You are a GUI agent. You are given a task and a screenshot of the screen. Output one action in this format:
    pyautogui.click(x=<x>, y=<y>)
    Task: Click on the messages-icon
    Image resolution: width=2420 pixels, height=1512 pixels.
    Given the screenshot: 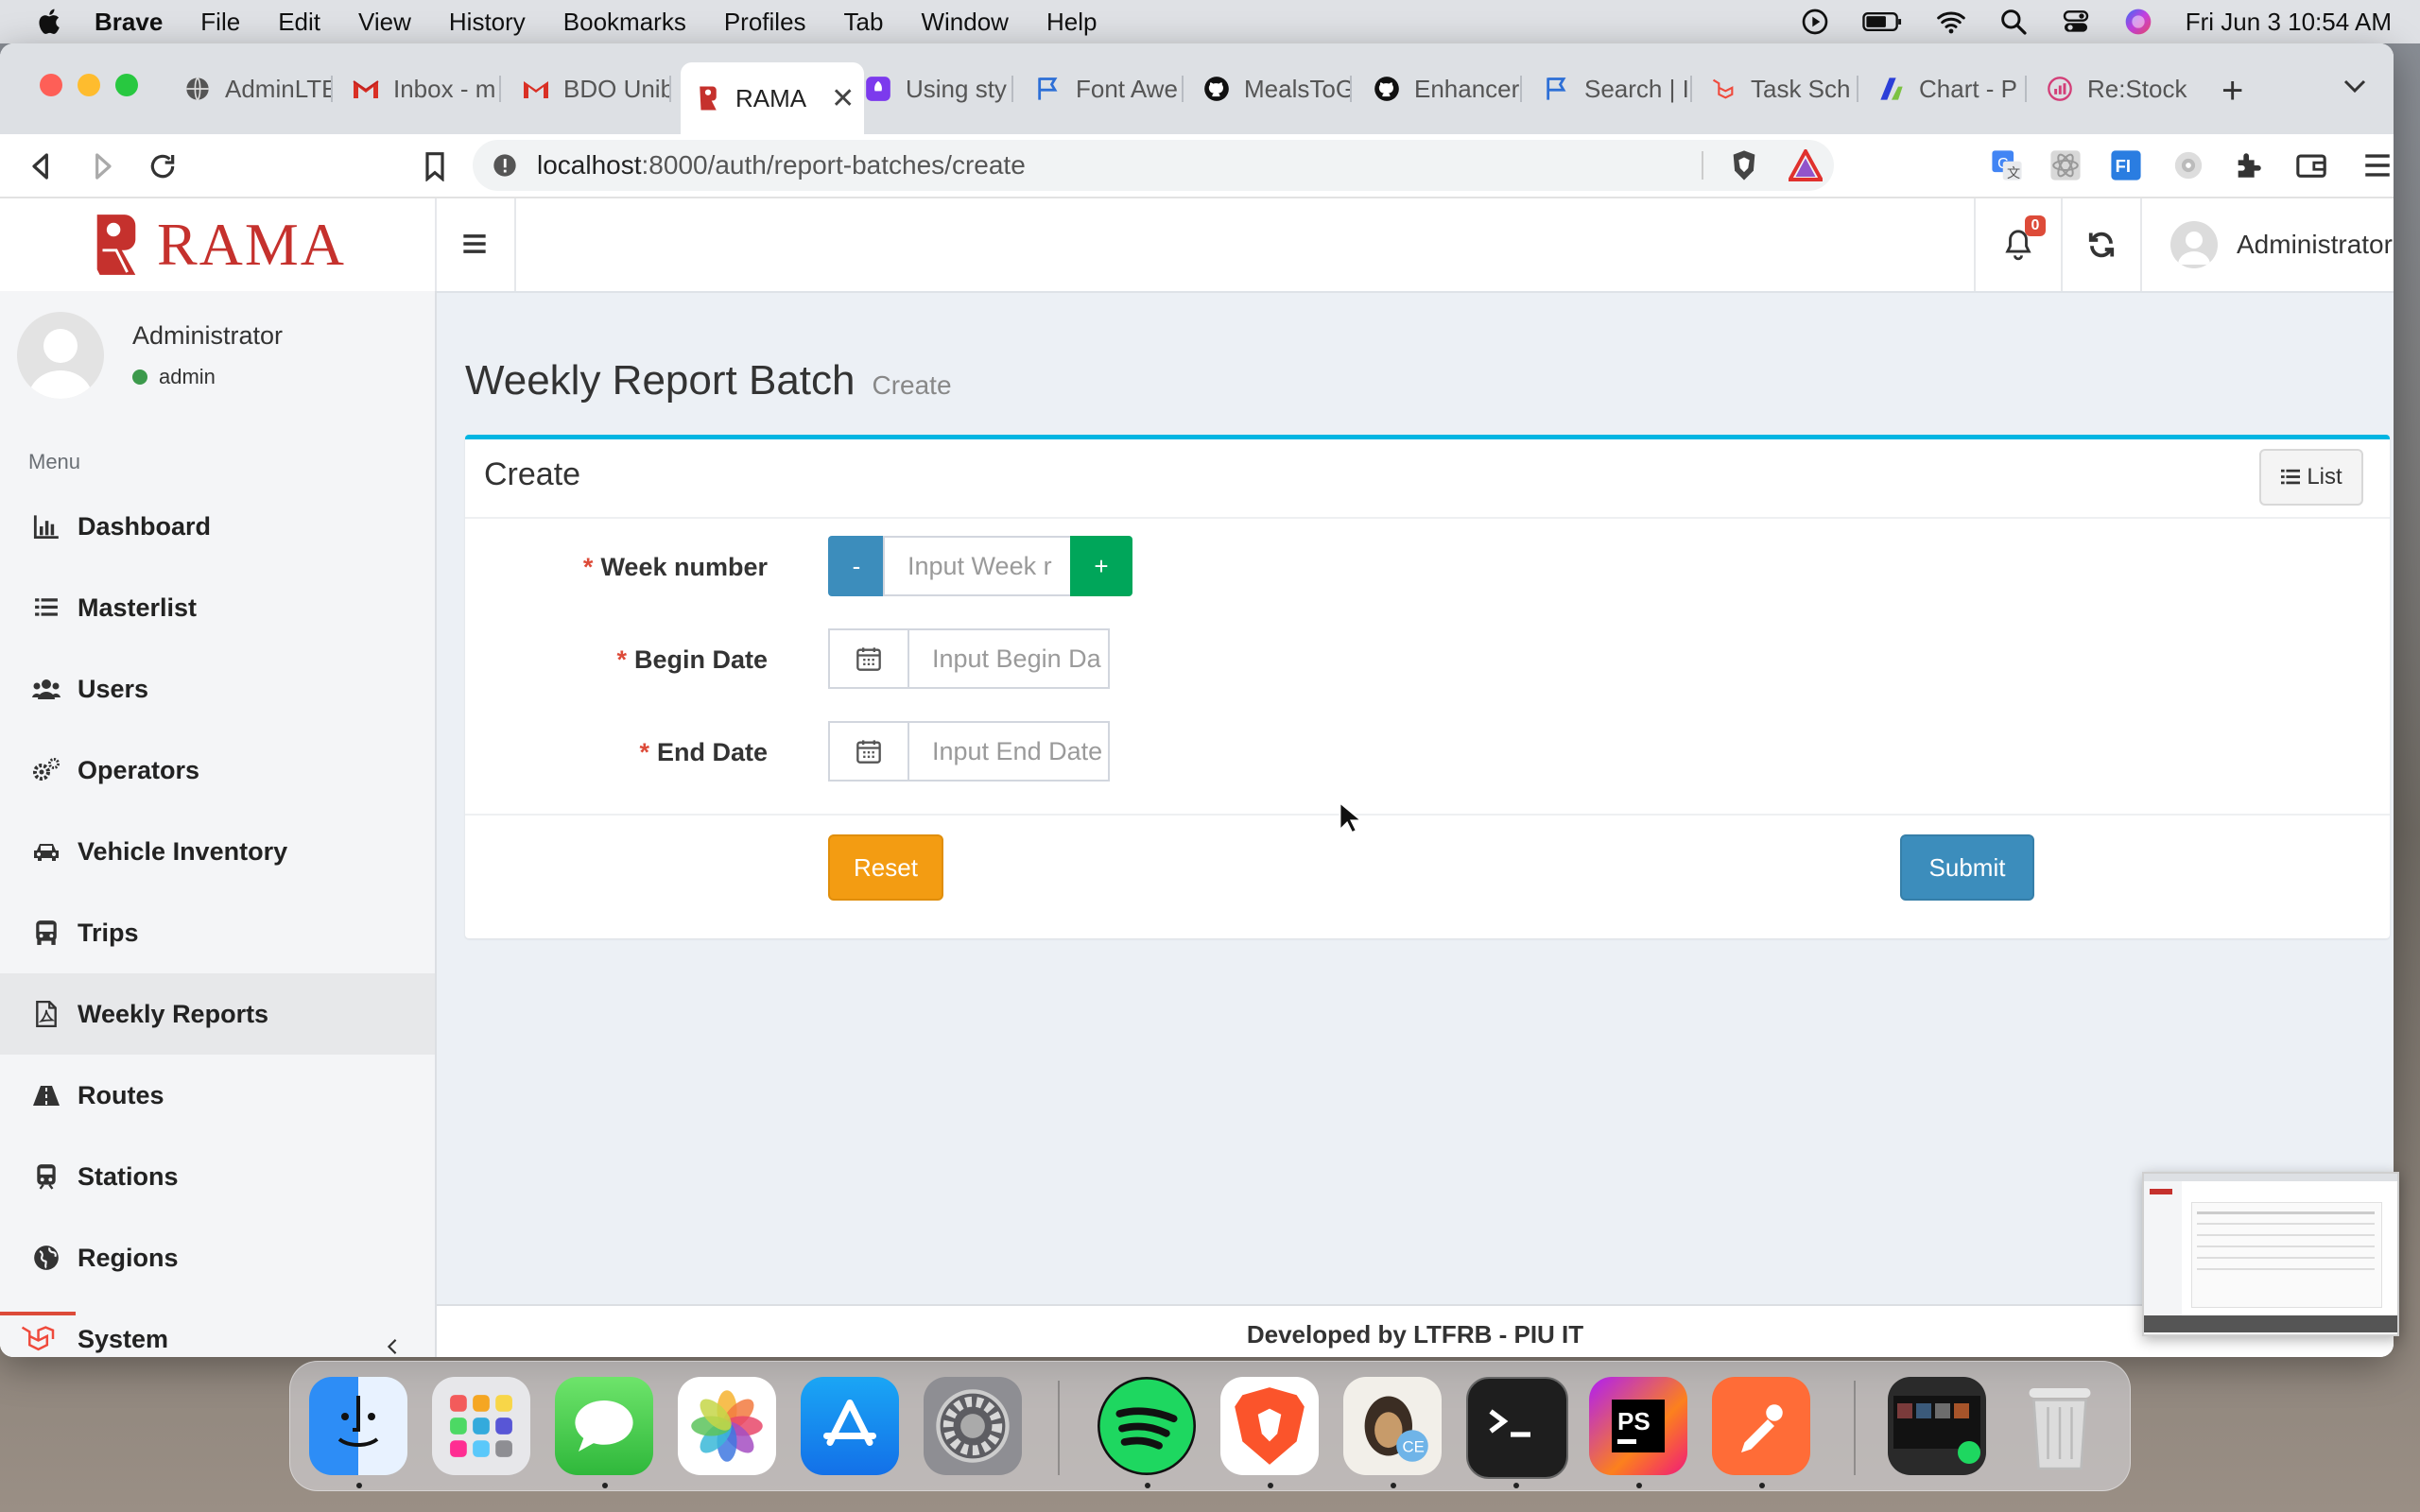 What is the action you would take?
    pyautogui.click(x=604, y=1426)
    